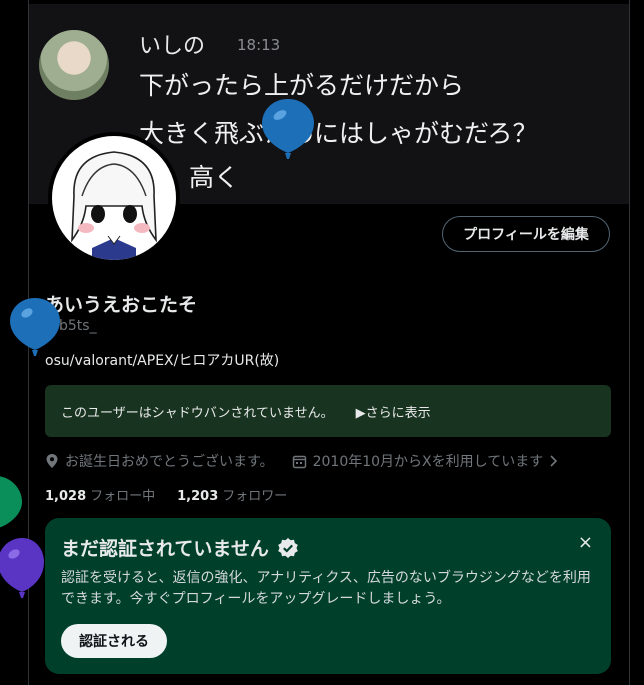 The height and width of the screenshot is (685, 644). I want to click on location-pin-icon, so click(52, 461).